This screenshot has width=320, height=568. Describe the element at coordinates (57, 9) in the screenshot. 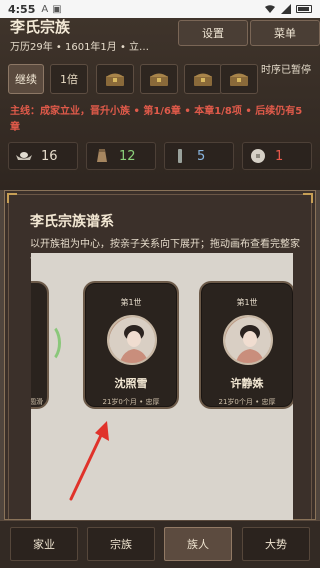

I see `screenshot-notification-icon: ▣` at that location.